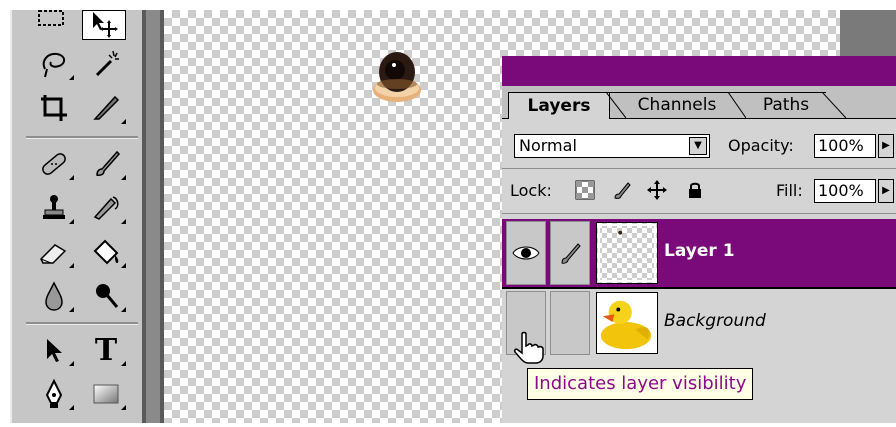  What do you see at coordinates (657, 190) in the screenshot?
I see `lock-position-icon` at bounding box center [657, 190].